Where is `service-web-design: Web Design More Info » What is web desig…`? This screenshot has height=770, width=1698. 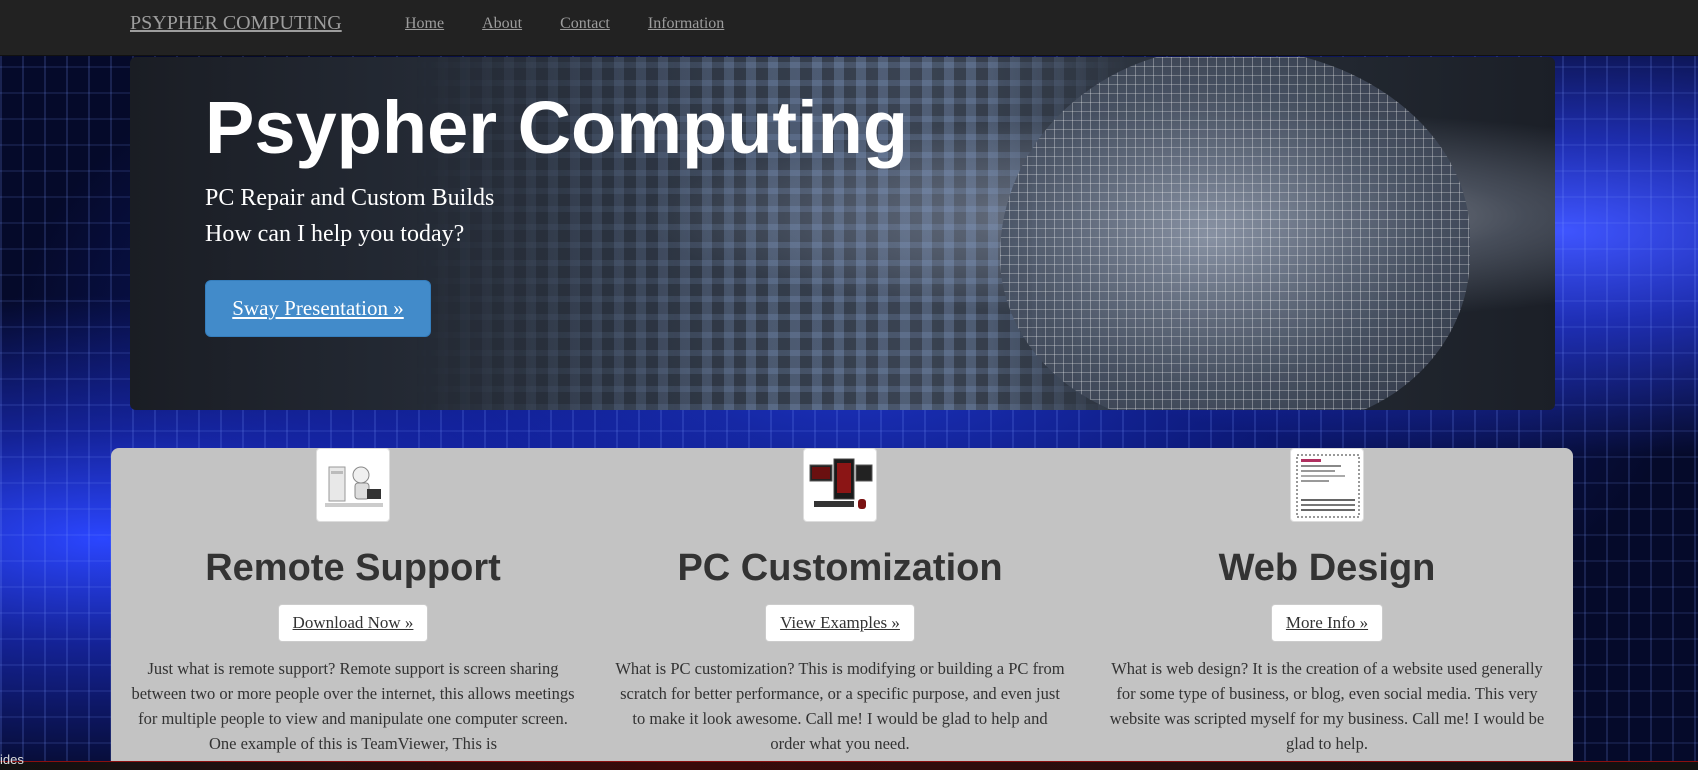
service-web-design: Web Design More Info » What is web desig… is located at coordinates (1327, 602).